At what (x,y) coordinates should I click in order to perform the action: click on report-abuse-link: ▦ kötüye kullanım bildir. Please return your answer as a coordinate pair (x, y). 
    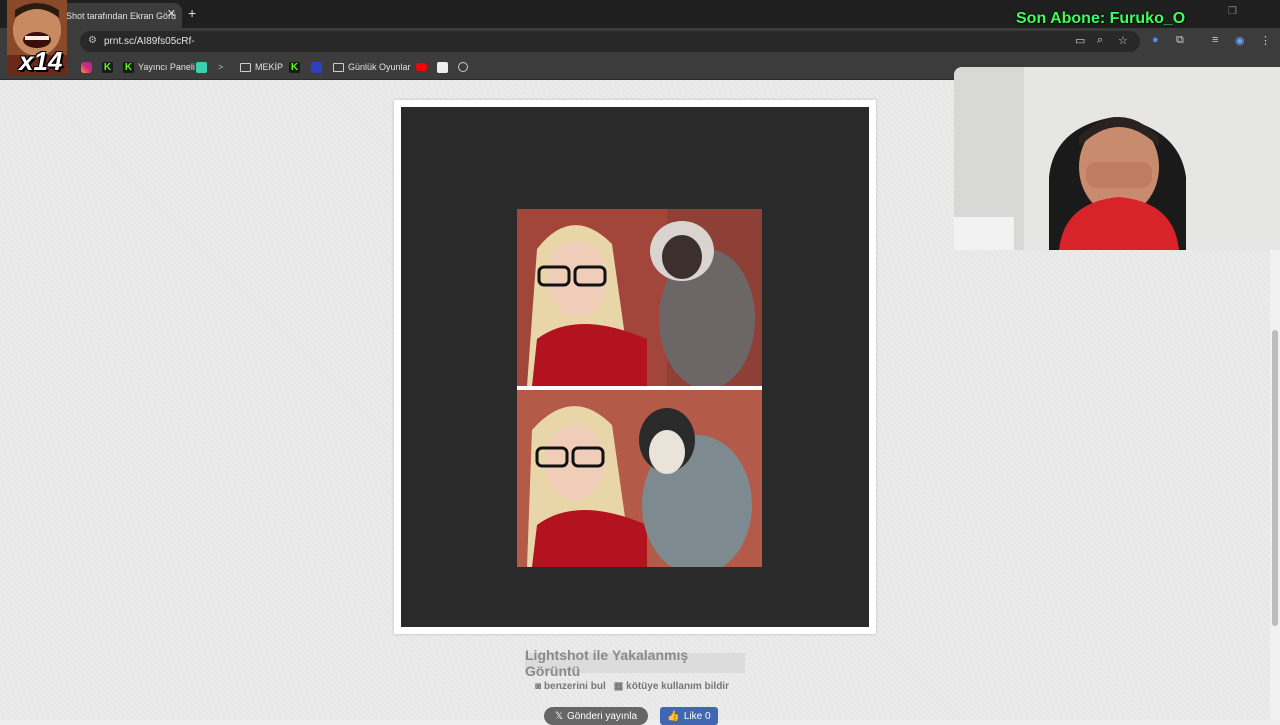
    Looking at the image, I should click on (671, 686).